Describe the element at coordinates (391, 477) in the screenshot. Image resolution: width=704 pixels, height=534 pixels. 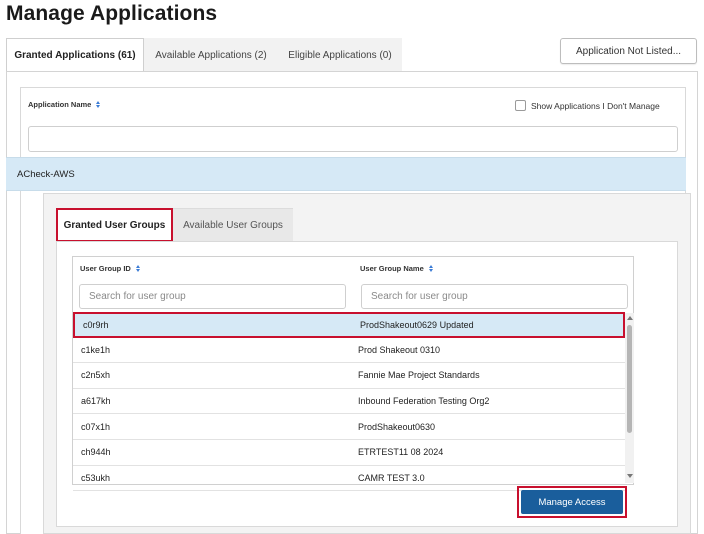
I see `user-group-name: CAMR TEST 3.0` at that location.